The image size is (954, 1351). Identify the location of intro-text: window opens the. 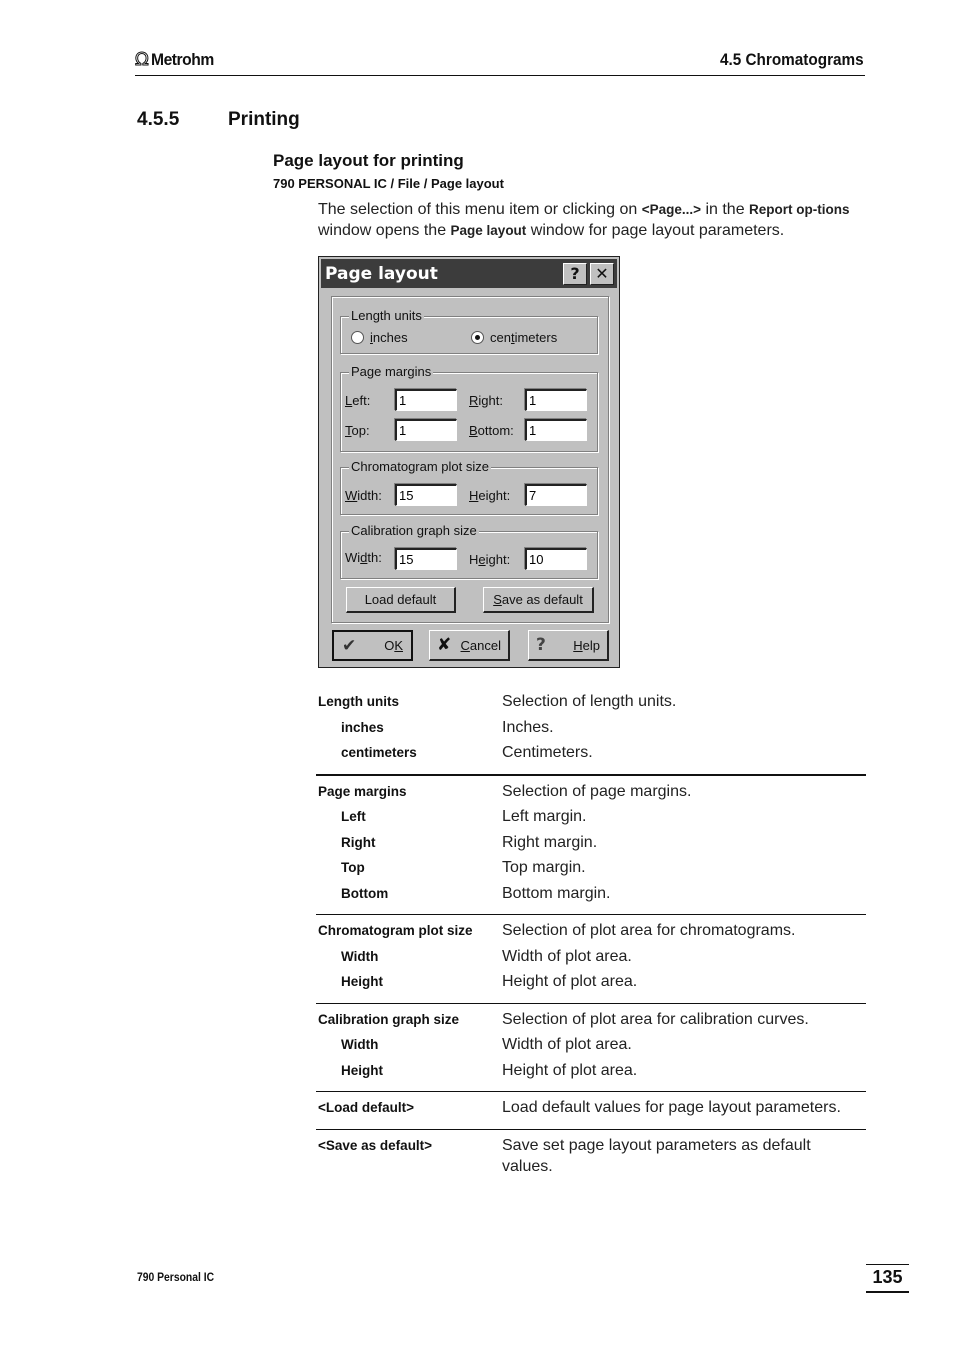
(384, 230).